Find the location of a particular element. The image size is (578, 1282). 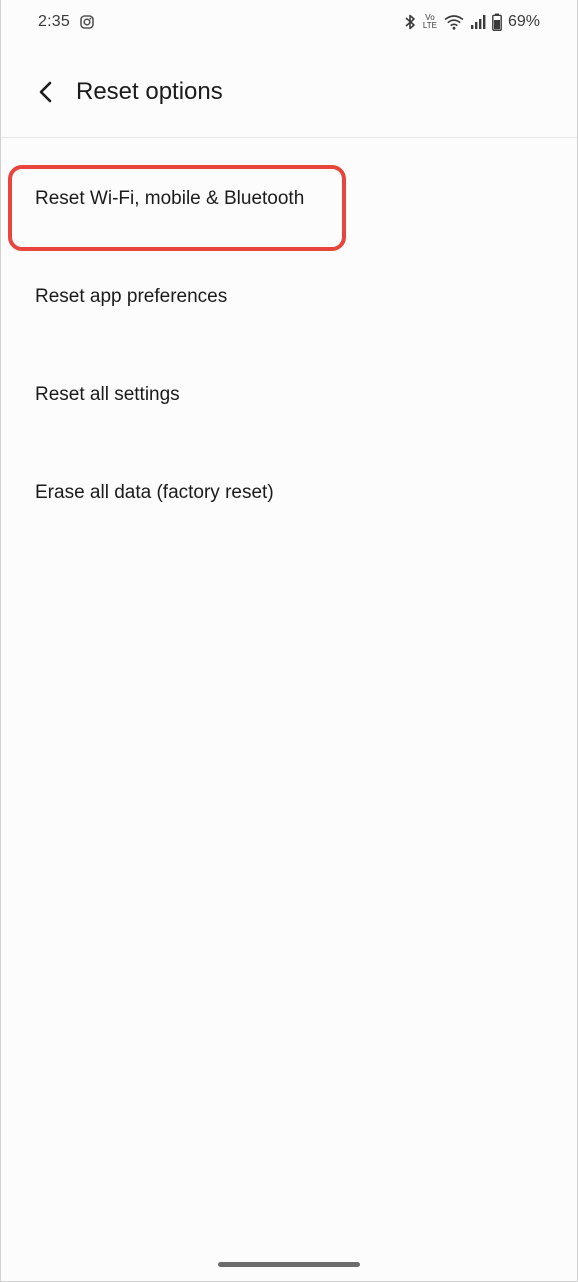

option-label: Reset all settings is located at coordinates (107, 394).